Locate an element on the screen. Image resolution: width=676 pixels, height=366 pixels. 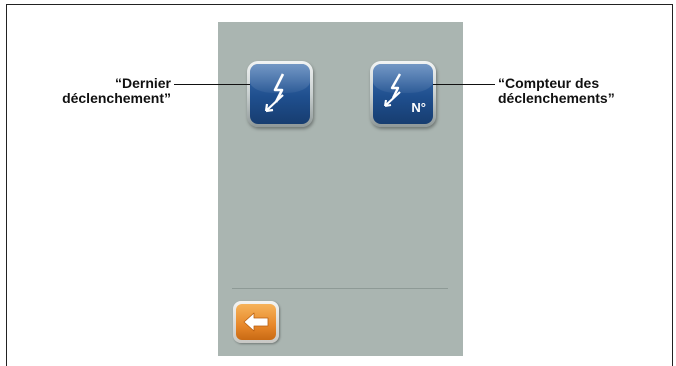
callout-last-trip: “Dernier déclenchement” is located at coordinates (116, 91).